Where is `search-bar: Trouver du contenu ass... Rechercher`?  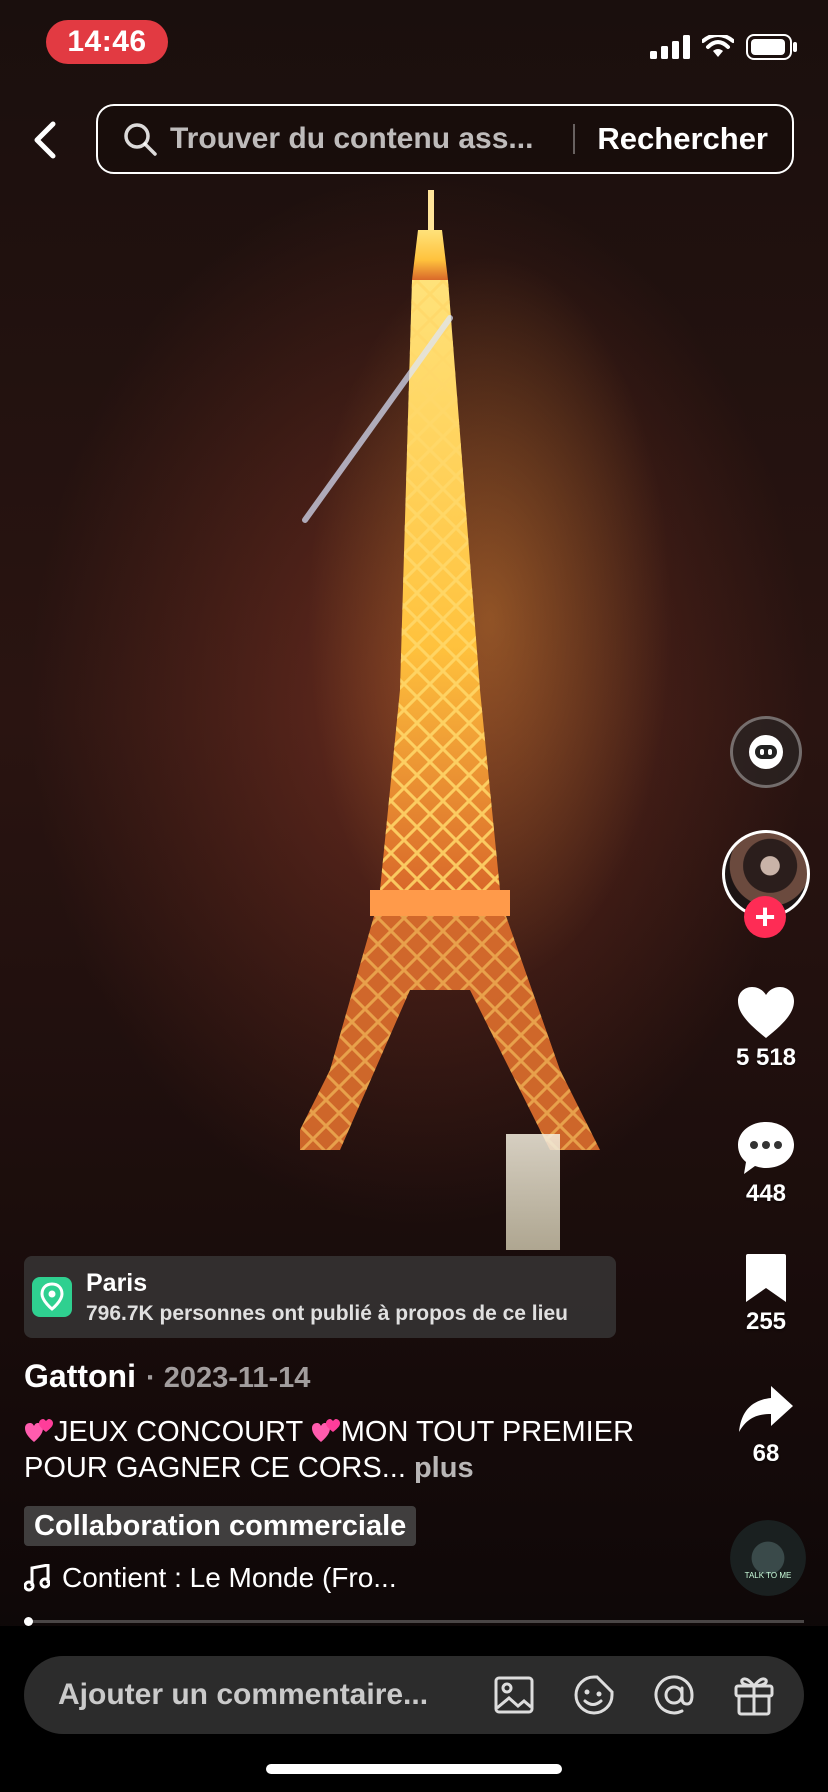
search-bar: Trouver du contenu ass... Rechercher is located at coordinates (445, 139).